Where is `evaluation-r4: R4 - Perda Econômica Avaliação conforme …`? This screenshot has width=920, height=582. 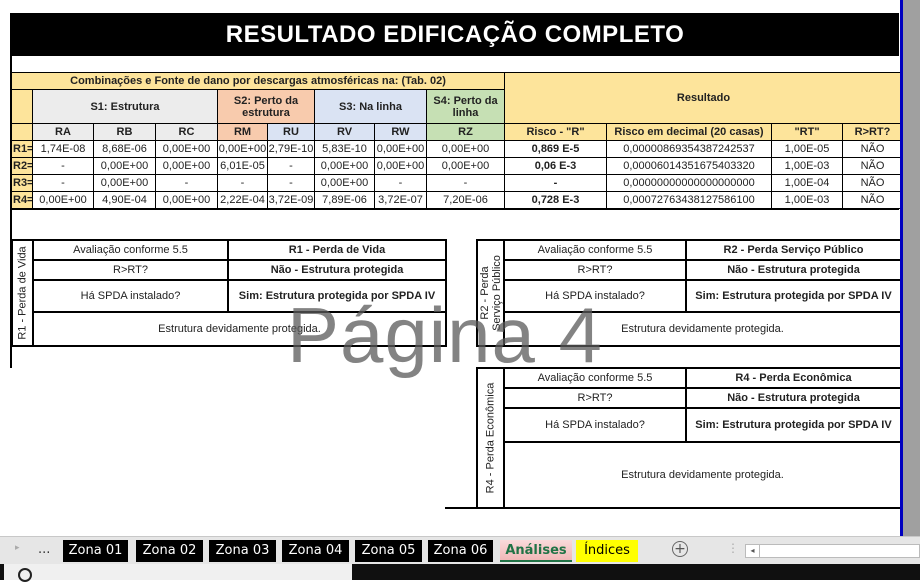
evaluation-r4: R4 - Perda Econômica Avaliação conforme … is located at coordinates (689, 438).